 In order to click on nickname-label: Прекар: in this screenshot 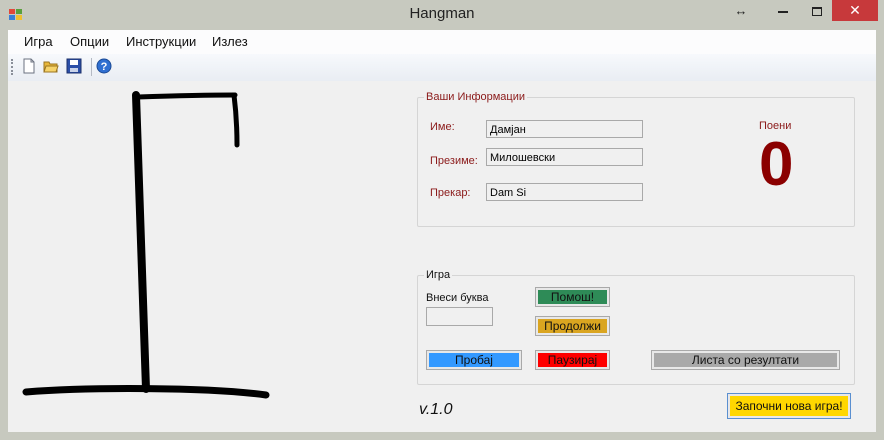, I will do `click(450, 193)`.